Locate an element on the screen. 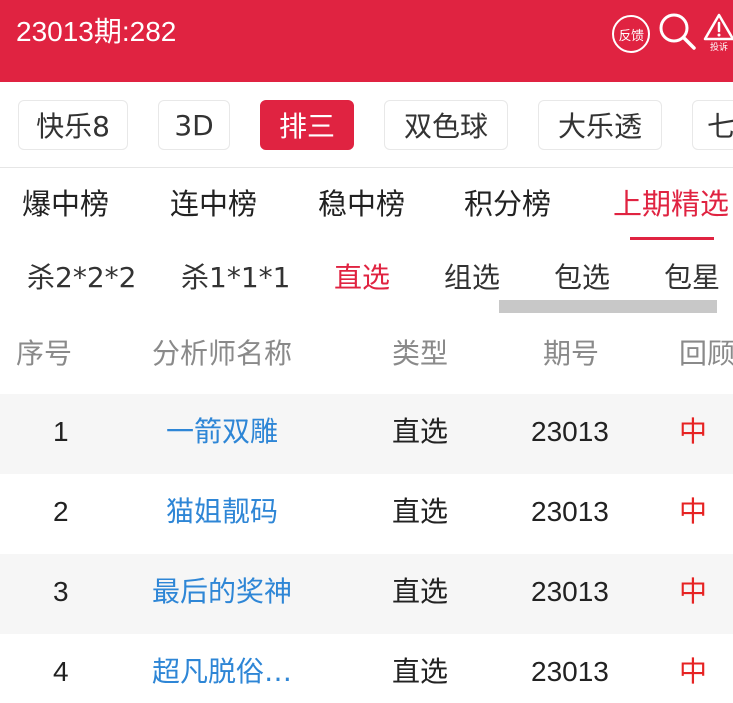  filter-group: 组选 is located at coordinates (472, 278).